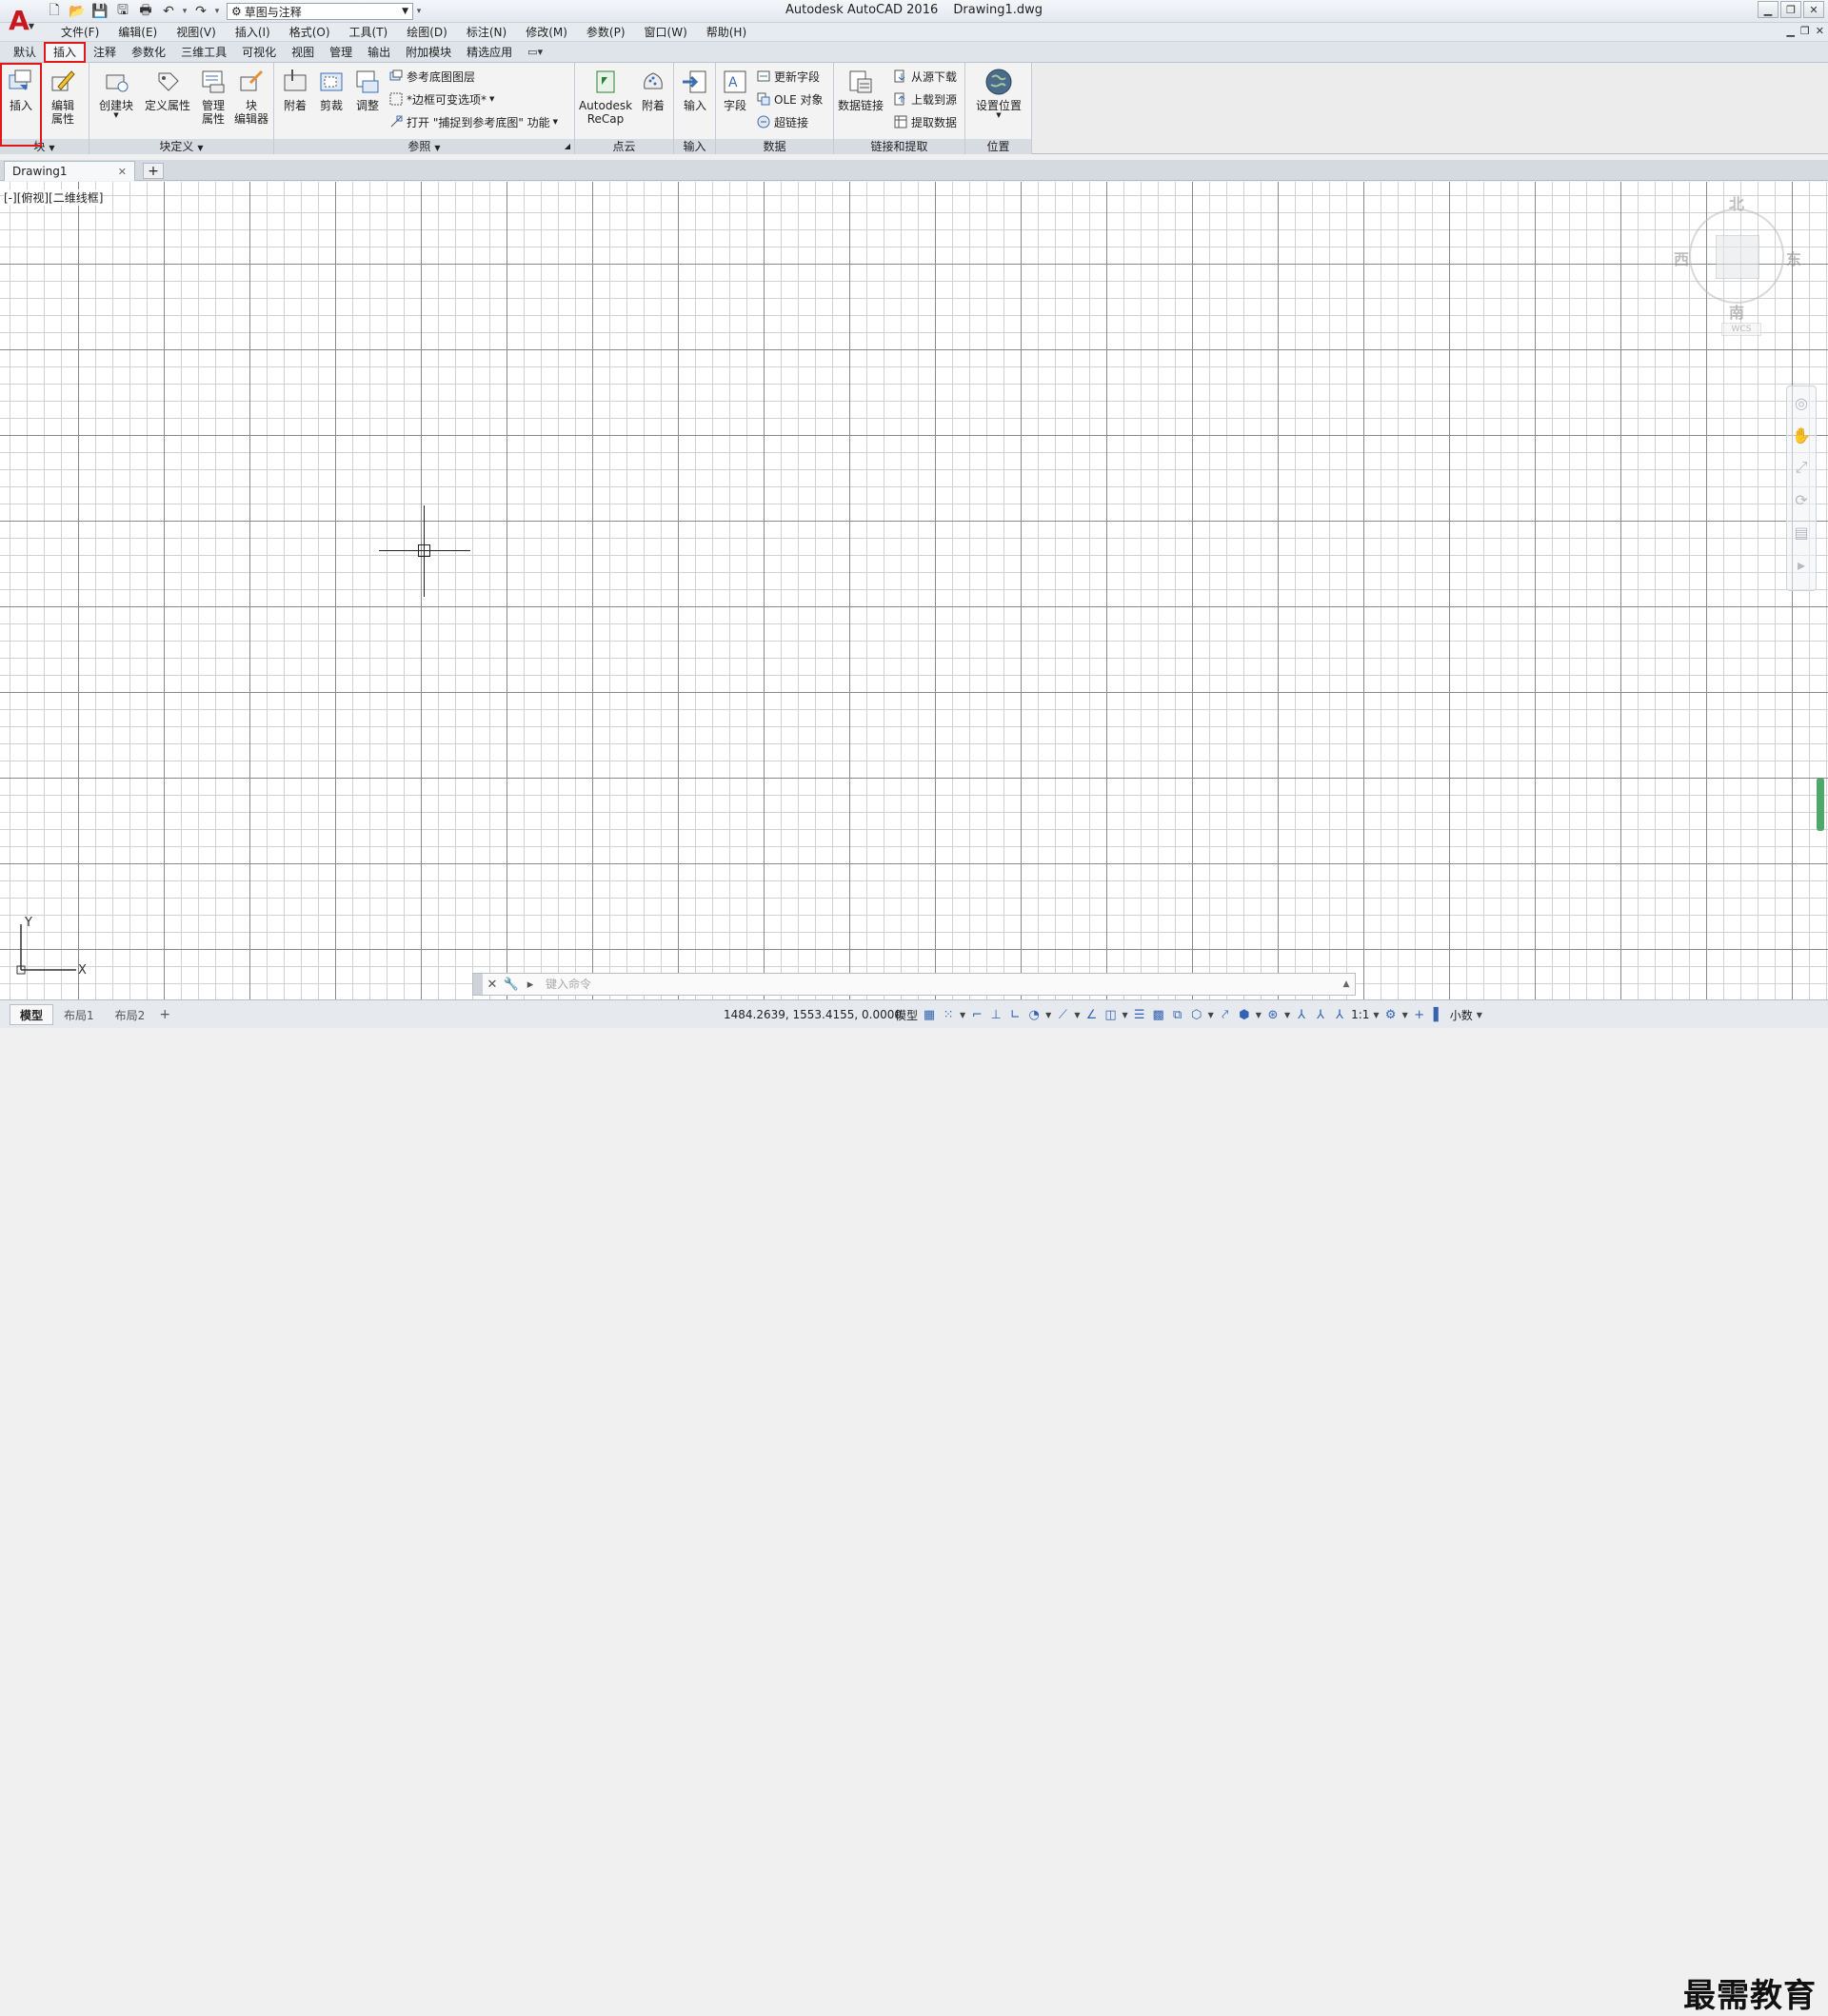 This screenshot has height=2016, width=1828. Describe the element at coordinates (1244, 1014) in the screenshot. I see `selection-filter-icon: ⬢` at that location.